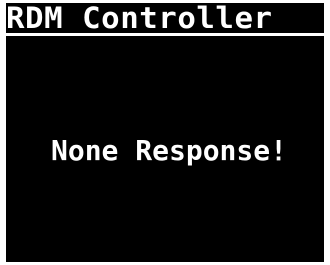 This screenshot has width=330, height=265. What do you see at coordinates (168, 150) in the screenshot?
I see `status-message: None Response!` at bounding box center [168, 150].